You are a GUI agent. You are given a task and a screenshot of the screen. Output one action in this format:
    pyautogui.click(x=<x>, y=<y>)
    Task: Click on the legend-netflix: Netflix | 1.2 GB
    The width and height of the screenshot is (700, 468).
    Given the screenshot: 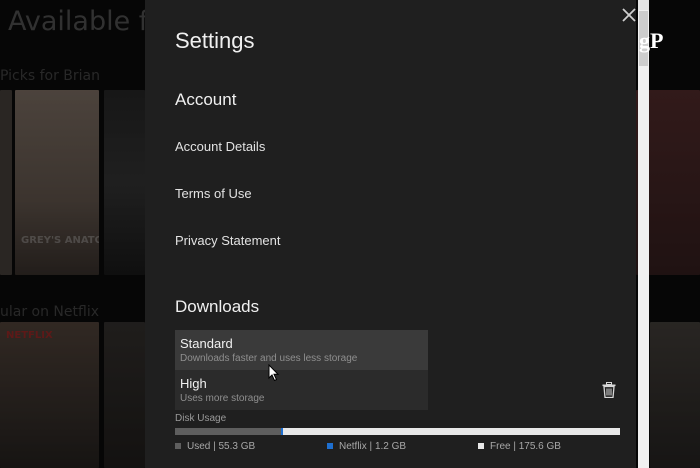 What is the action you would take?
    pyautogui.click(x=366, y=446)
    